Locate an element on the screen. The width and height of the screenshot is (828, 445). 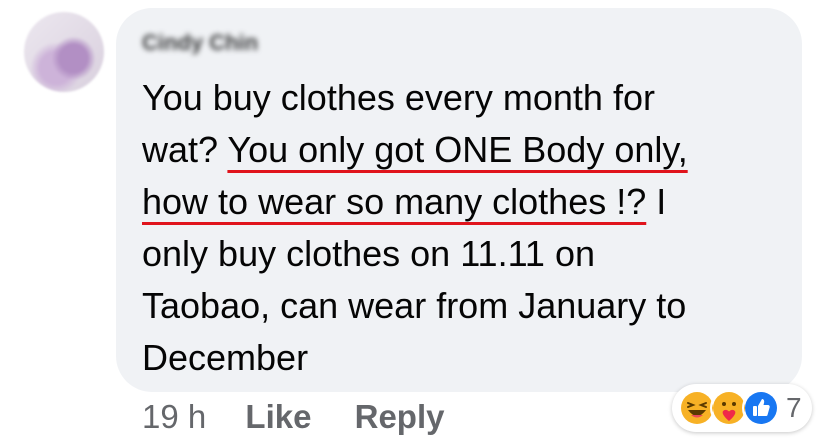
reactions-summary: 7 is located at coordinates (742, 408).